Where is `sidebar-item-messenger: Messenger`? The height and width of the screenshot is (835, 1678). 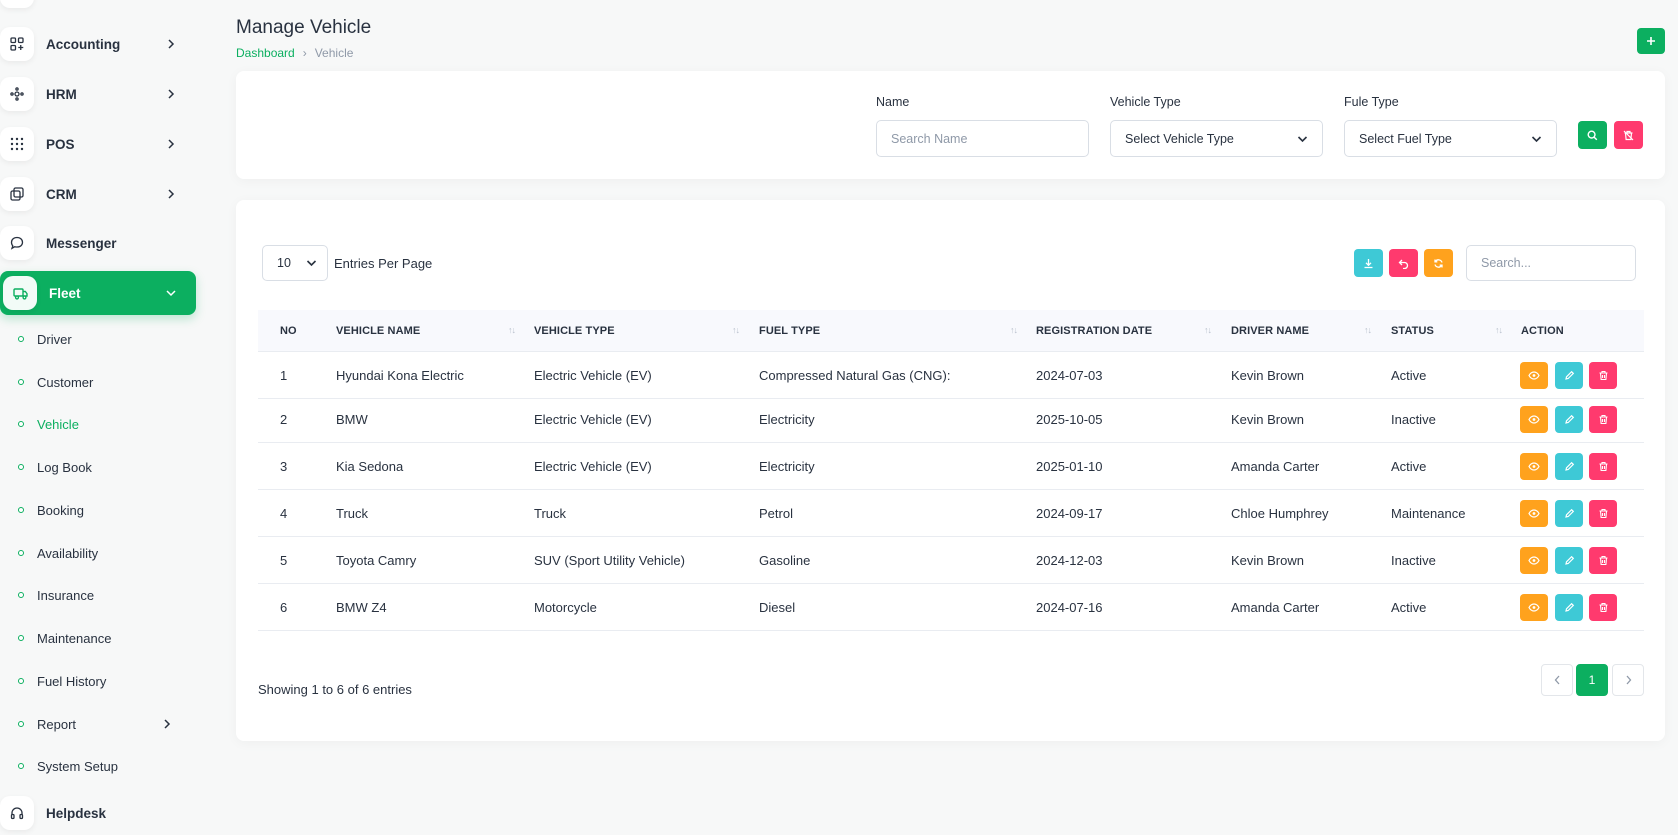 sidebar-item-messenger: Messenger is located at coordinates (98, 243).